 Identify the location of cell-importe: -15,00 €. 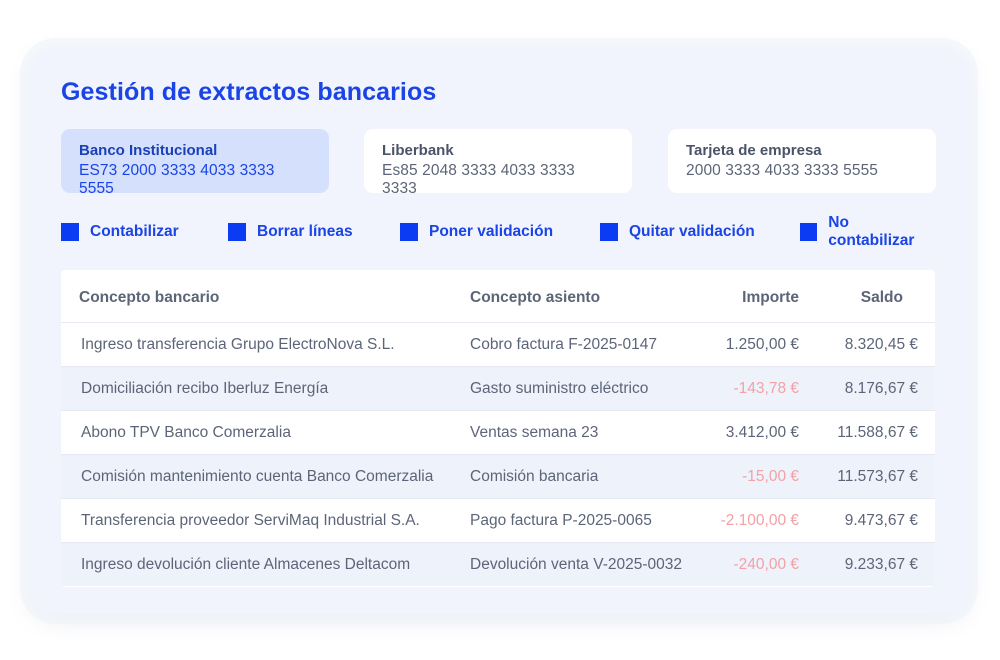
(770, 476).